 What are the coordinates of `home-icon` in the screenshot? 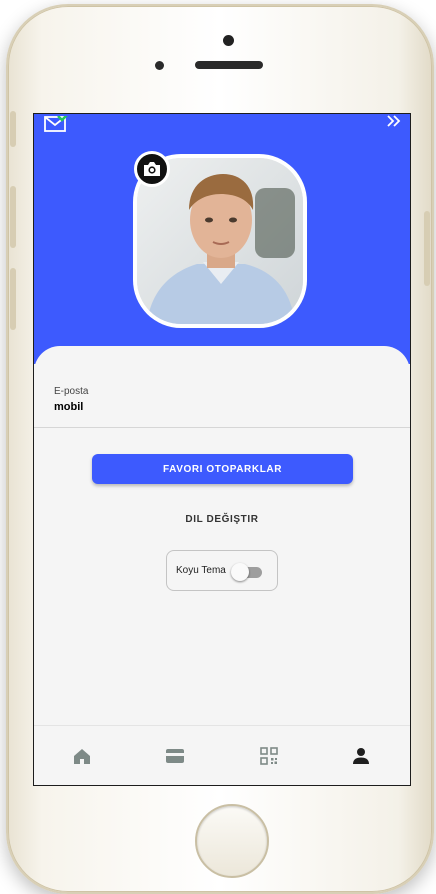 It's located at (82, 756).